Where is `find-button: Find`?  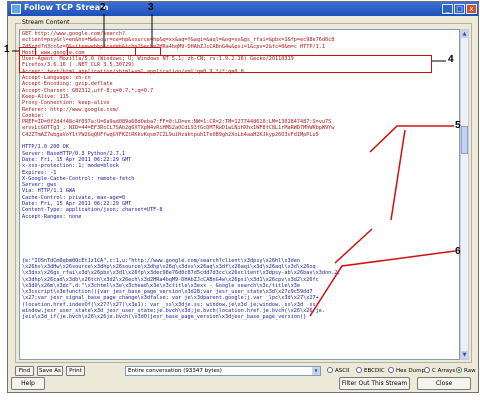 find-button: Find is located at coordinates (24, 371).